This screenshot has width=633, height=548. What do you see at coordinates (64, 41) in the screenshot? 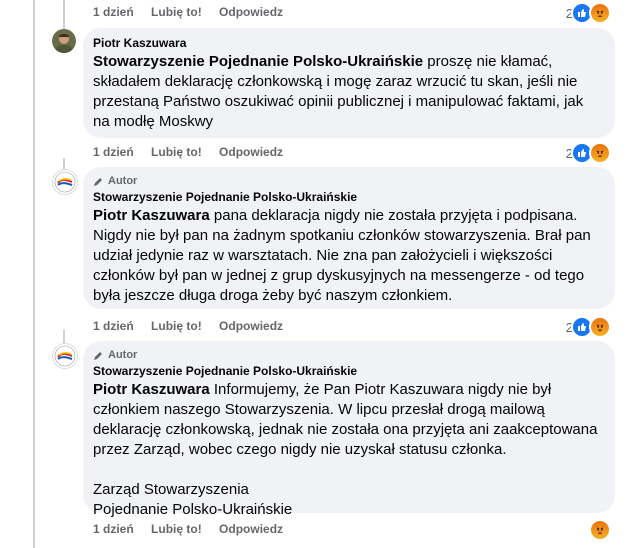
I see `avatar` at bounding box center [64, 41].